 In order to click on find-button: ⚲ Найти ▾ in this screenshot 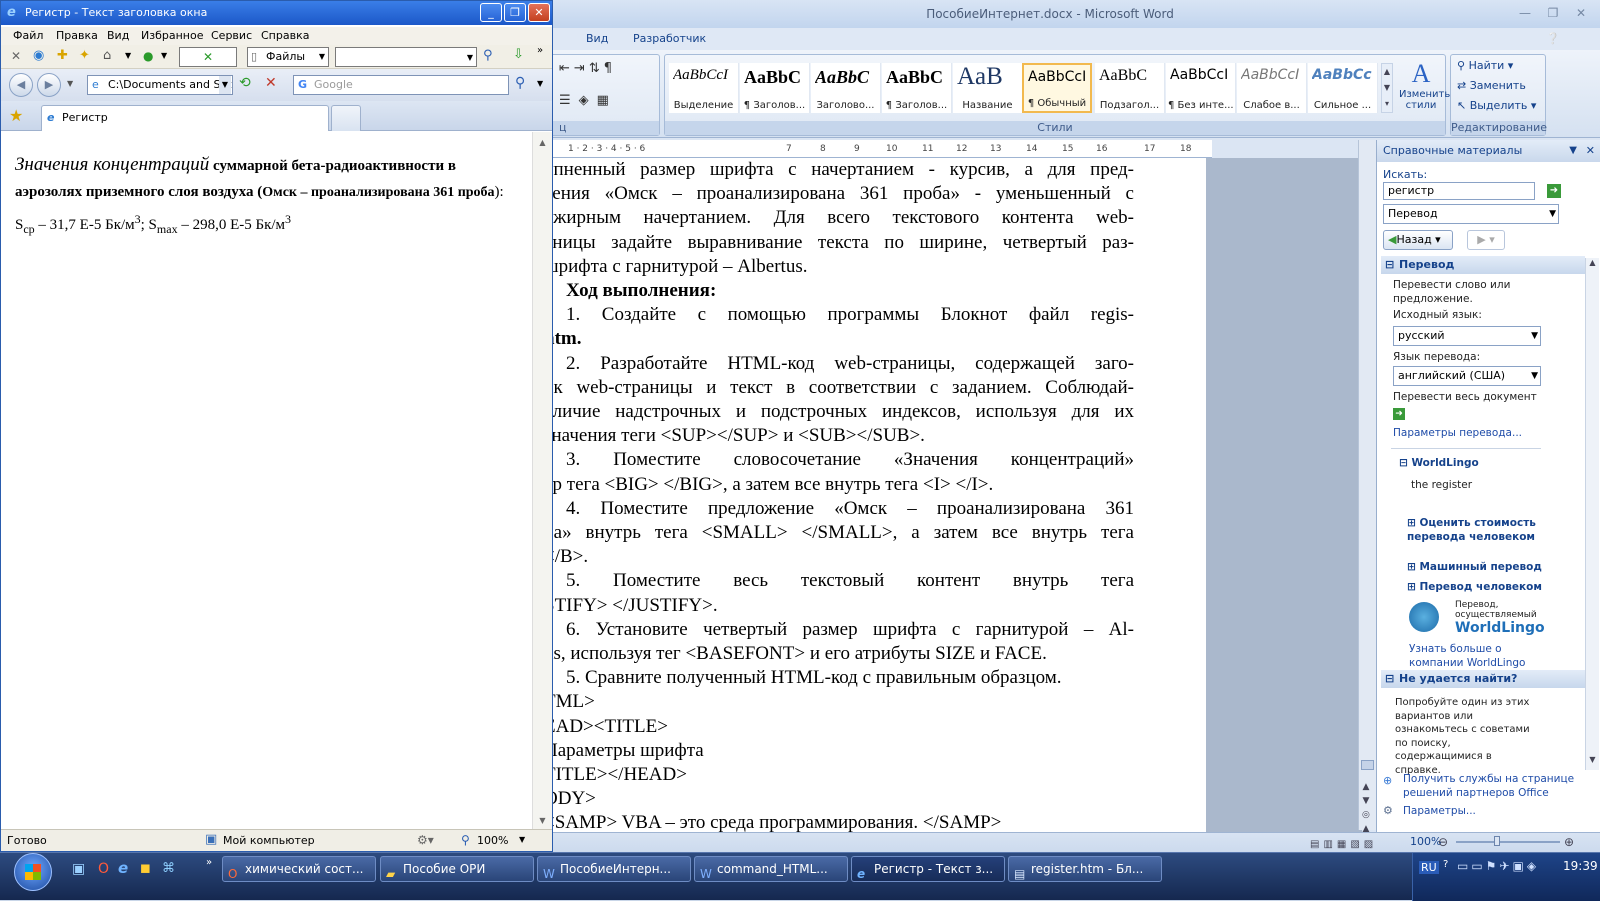, I will do `click(1485, 65)`.